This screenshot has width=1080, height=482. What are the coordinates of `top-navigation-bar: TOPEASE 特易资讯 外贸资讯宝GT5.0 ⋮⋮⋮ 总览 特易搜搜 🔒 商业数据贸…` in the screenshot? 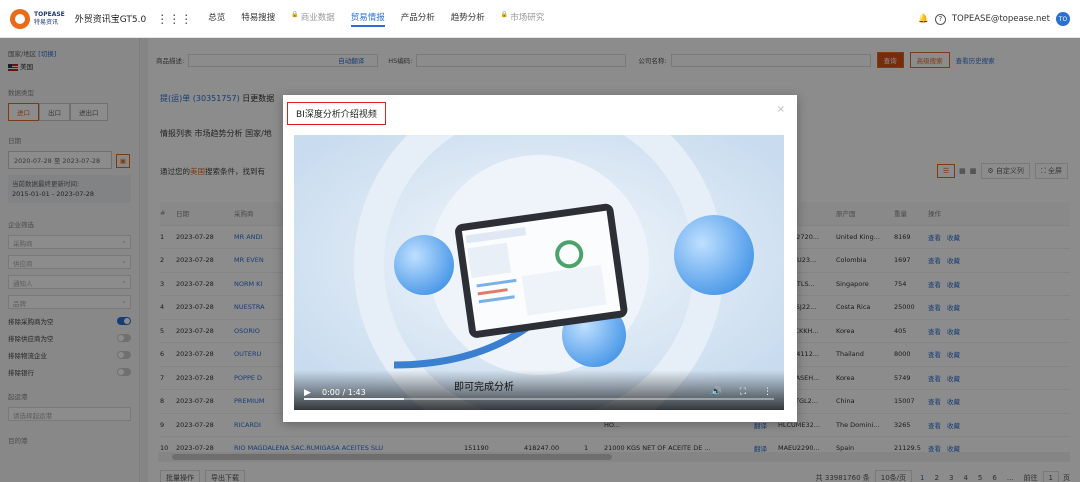 It's located at (540, 19).